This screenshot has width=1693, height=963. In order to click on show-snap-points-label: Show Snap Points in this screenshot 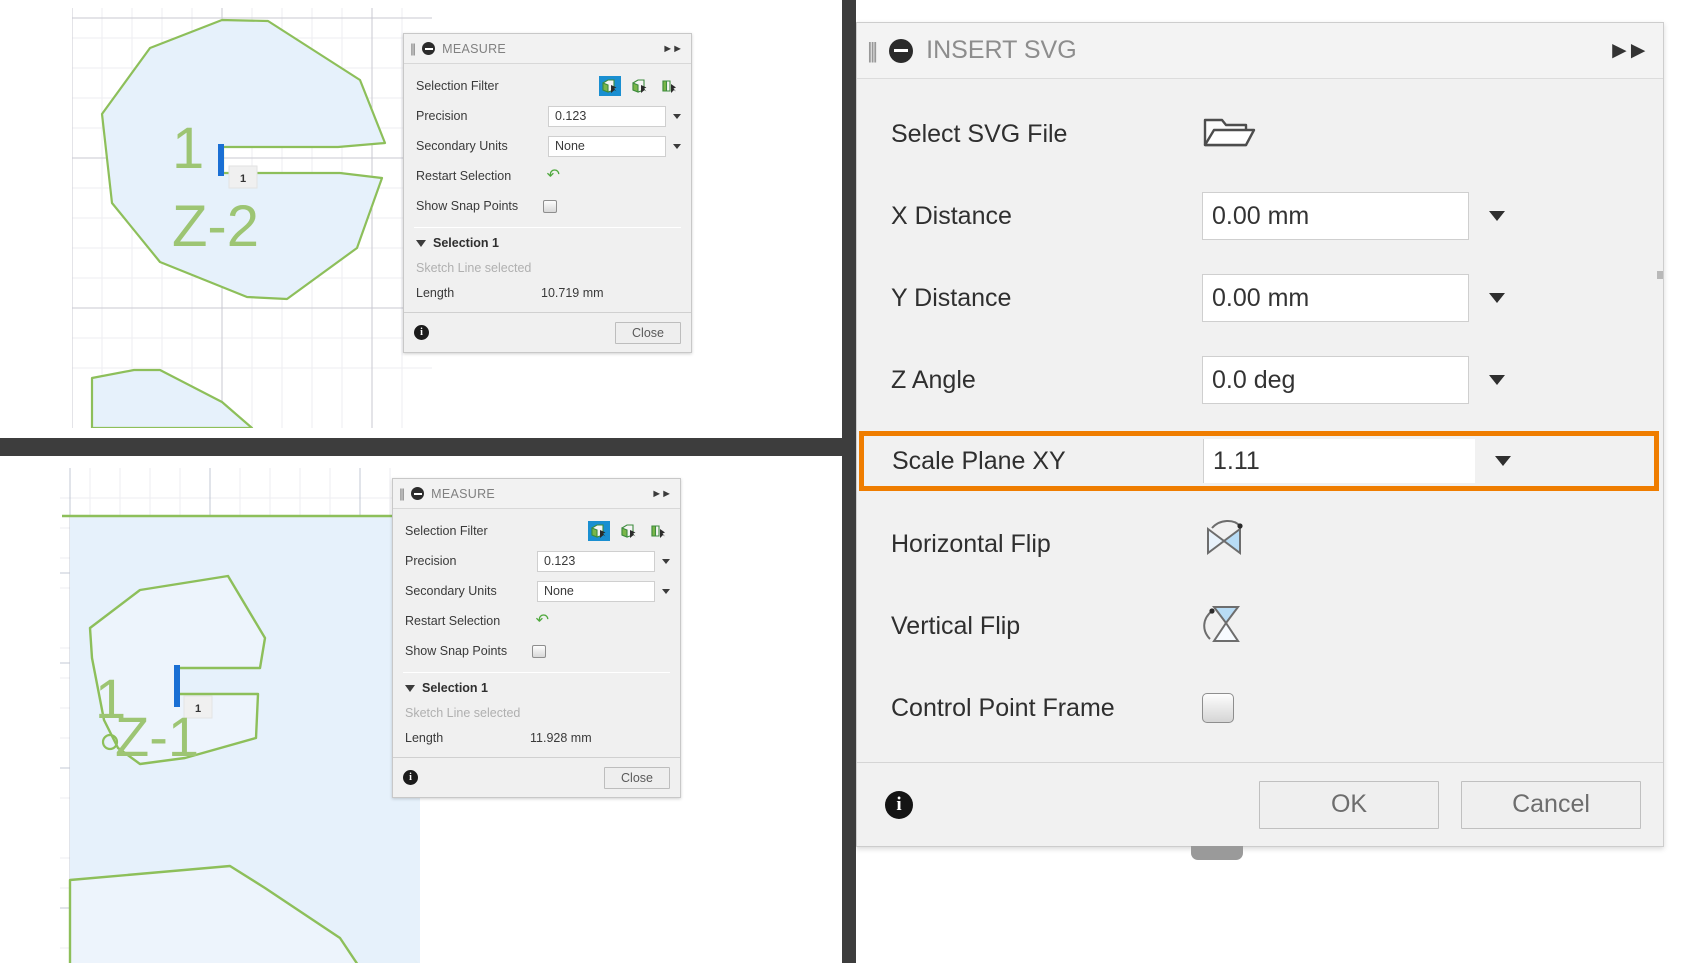, I will do `click(467, 206)`.